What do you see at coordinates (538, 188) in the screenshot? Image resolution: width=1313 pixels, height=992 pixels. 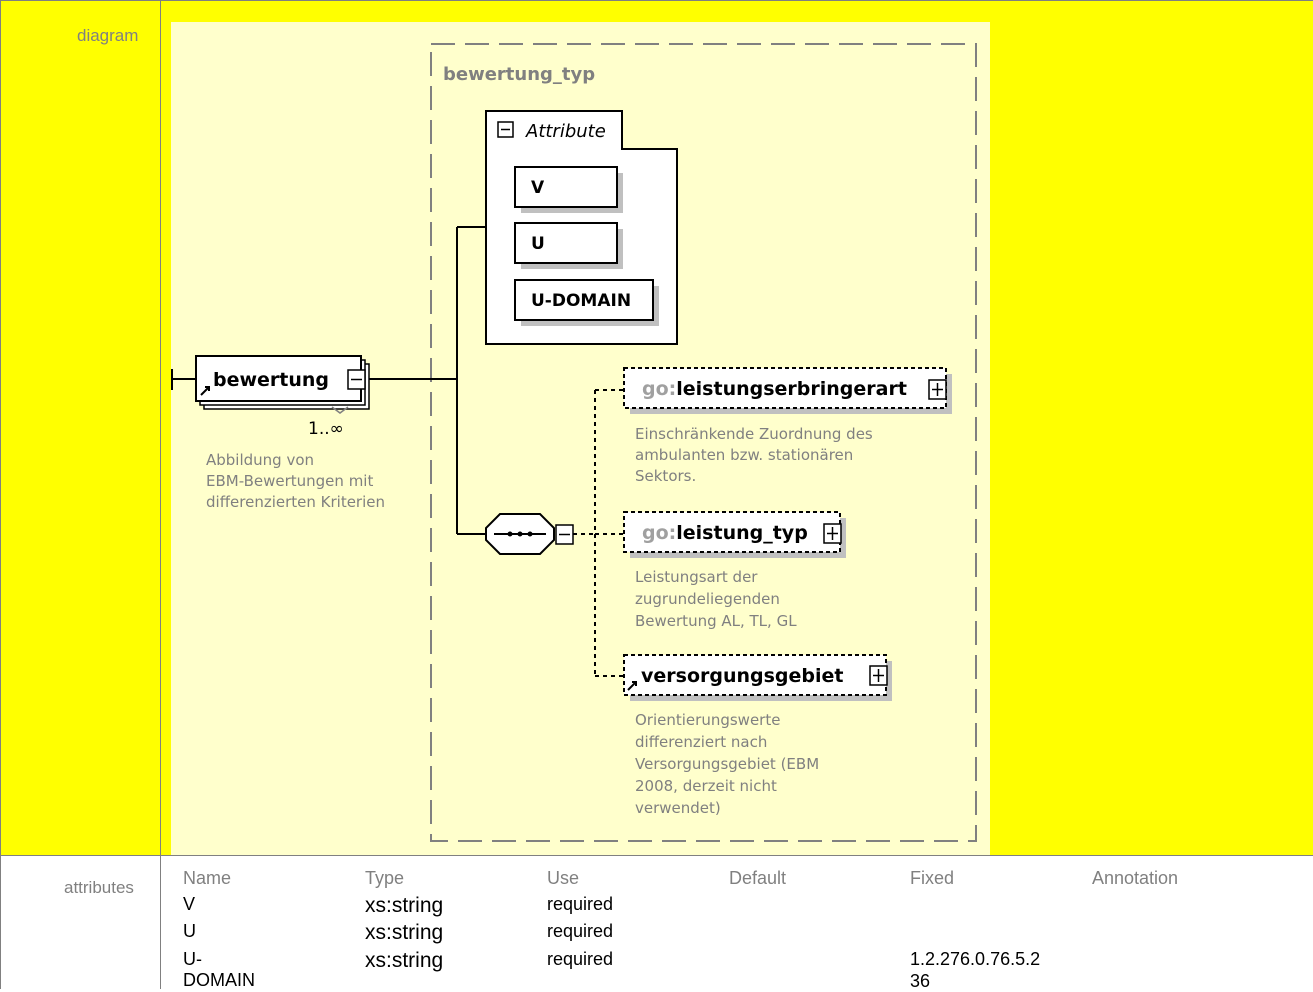 I see `attribute-item-label: V` at bounding box center [538, 188].